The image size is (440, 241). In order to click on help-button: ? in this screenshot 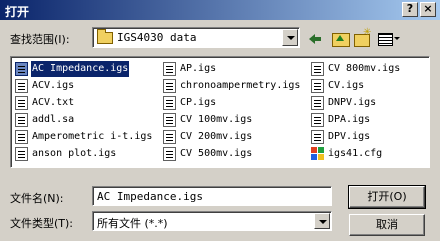, I will do `click(410, 9)`.